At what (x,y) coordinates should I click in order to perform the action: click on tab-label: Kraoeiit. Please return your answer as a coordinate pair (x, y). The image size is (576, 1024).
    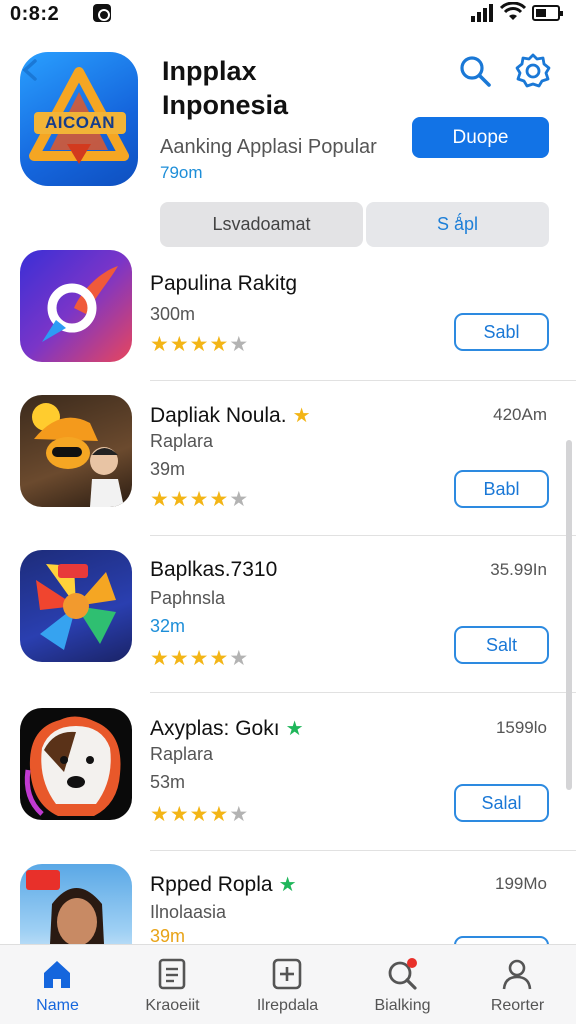
    Looking at the image, I should click on (172, 1005).